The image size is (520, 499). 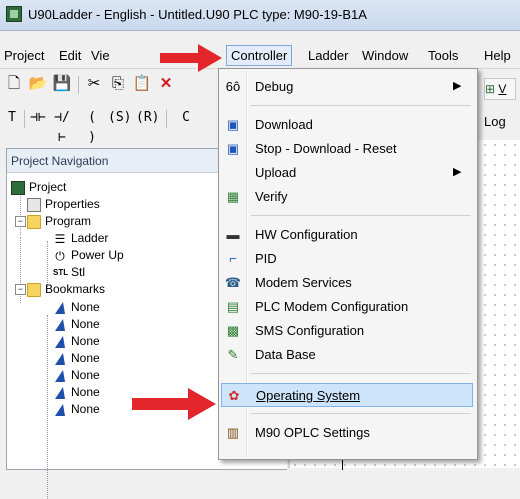 What do you see at coordinates (233, 282) in the screenshot?
I see `modem-icon: ☎` at bounding box center [233, 282].